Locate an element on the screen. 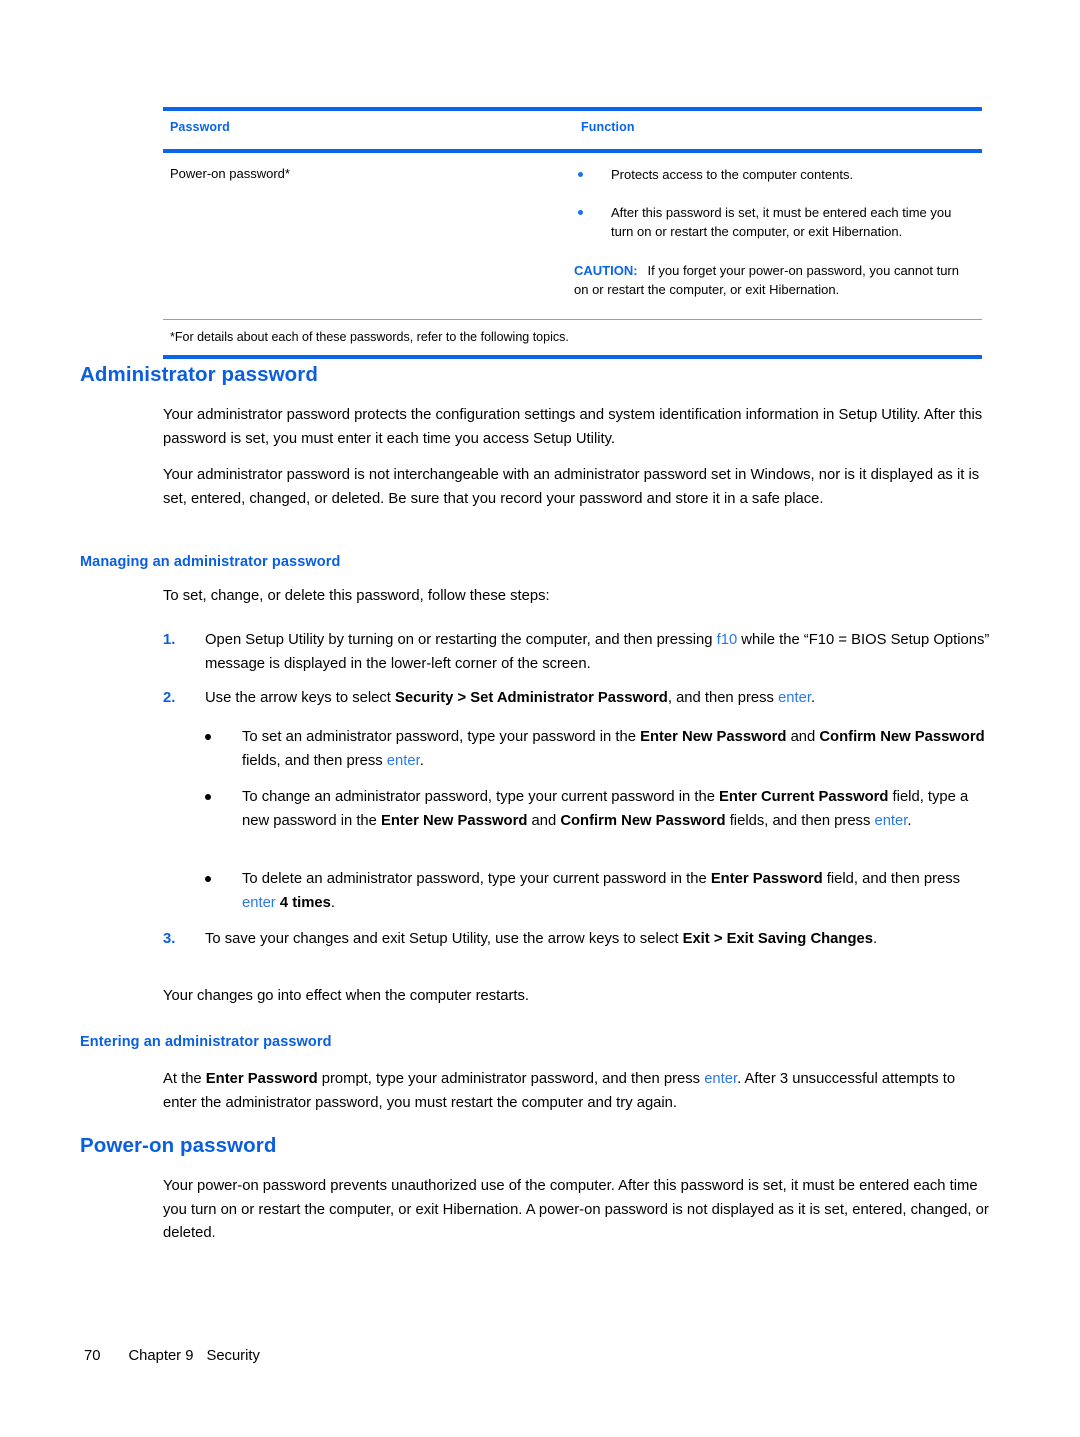 Image resolution: width=1080 pixels, height=1437 pixels. footer-page-number: 70 is located at coordinates (92, 1356).